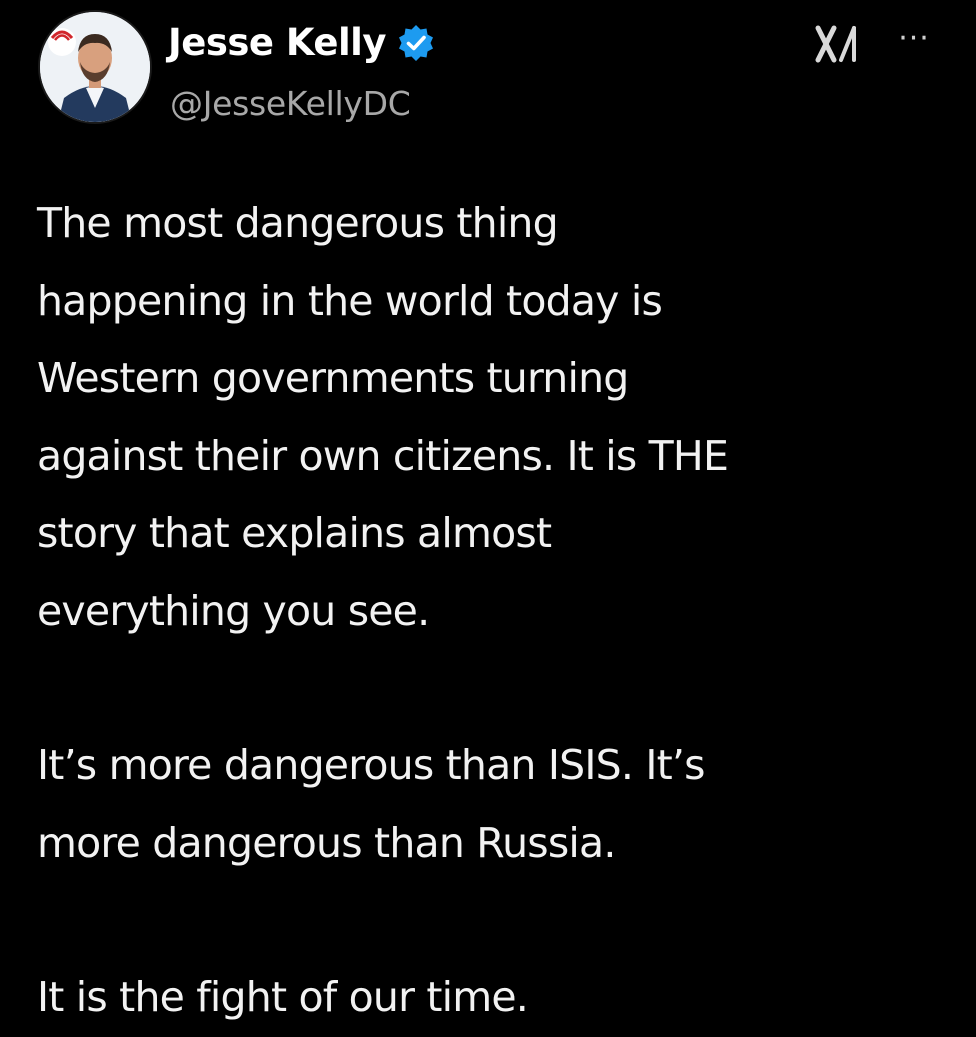 Image resolution: width=976 pixels, height=1037 pixels. Describe the element at coordinates (283, 997) in the screenshot. I see `tweet-text-line: It is the fight of our time.` at that location.